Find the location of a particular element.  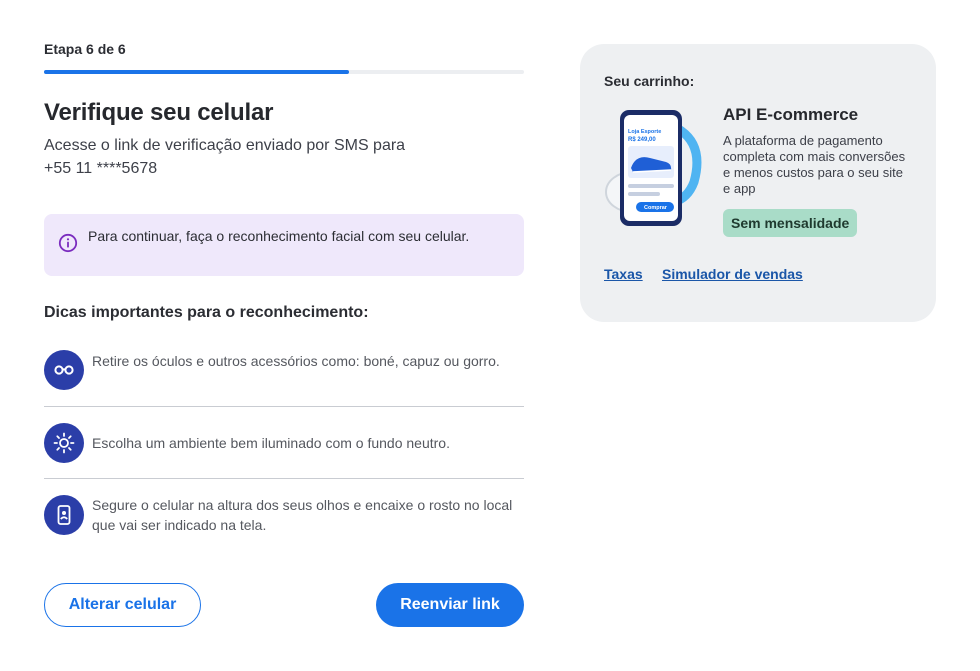

progress-bar is located at coordinates (284, 72).